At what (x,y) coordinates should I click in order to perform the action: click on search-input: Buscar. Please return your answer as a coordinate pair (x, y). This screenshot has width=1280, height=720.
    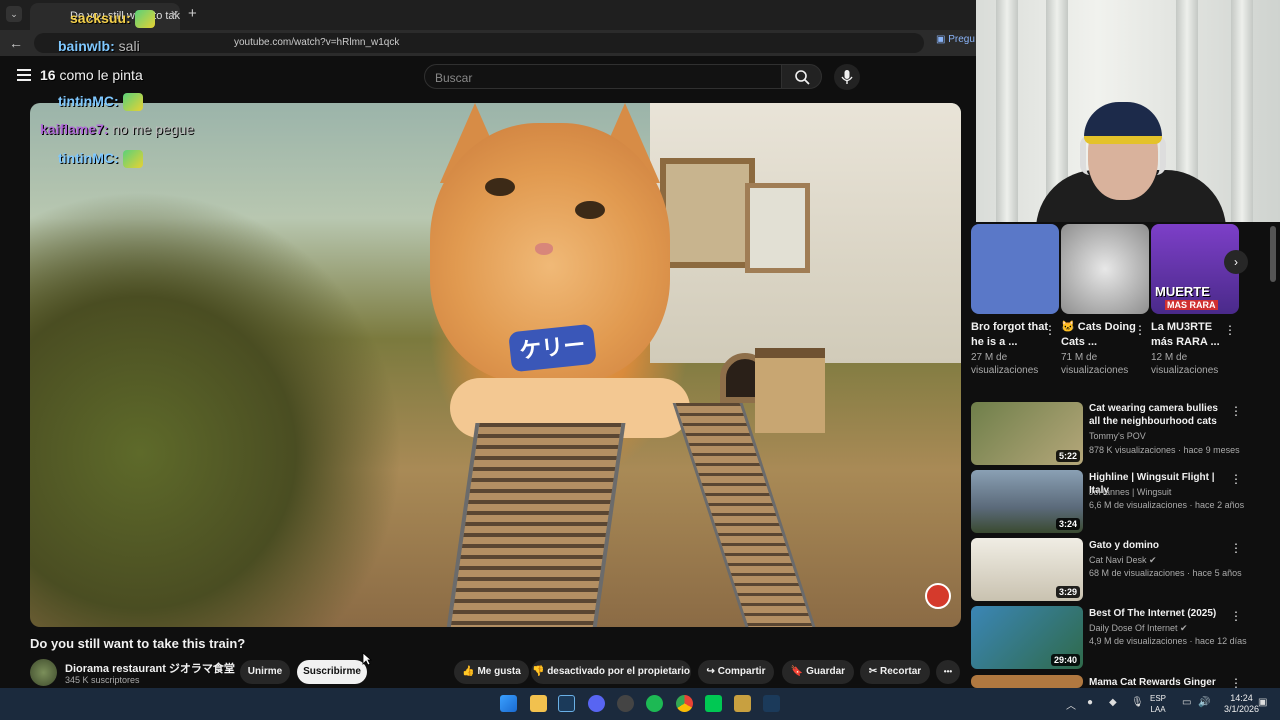
    Looking at the image, I should click on (603, 76).